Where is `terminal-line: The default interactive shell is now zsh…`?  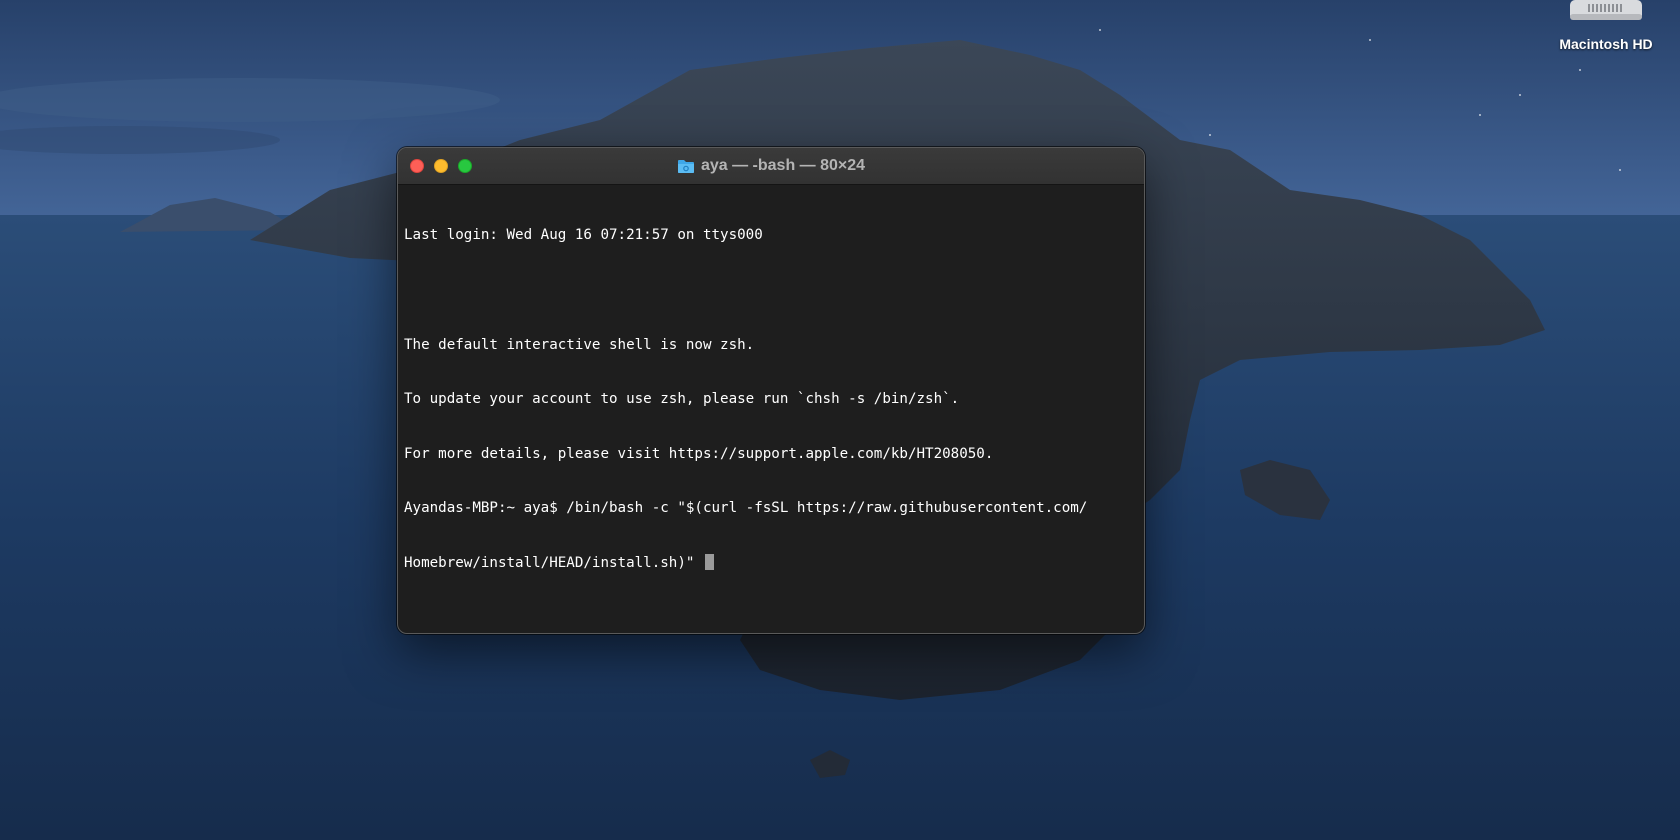 terminal-line: The default interactive shell is now zsh… is located at coordinates (579, 344).